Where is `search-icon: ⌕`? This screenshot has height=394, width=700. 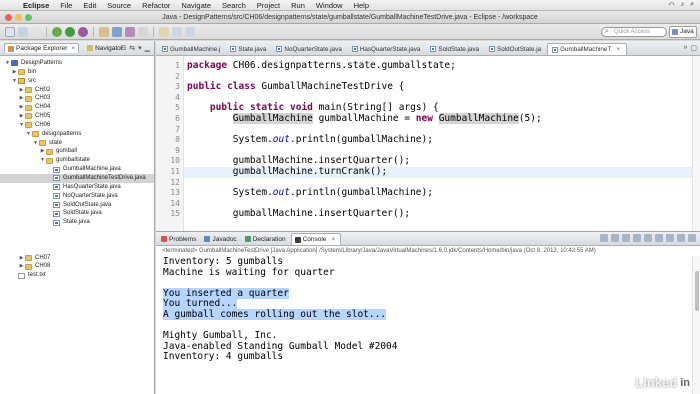 search-icon: ⌕ is located at coordinates (692, 5).